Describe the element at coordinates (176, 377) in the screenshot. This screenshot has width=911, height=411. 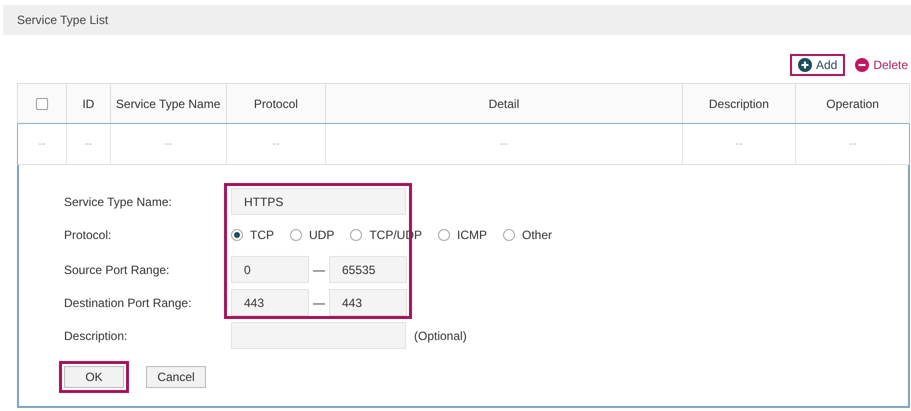
I see `cancel-button: Cancel` at that location.